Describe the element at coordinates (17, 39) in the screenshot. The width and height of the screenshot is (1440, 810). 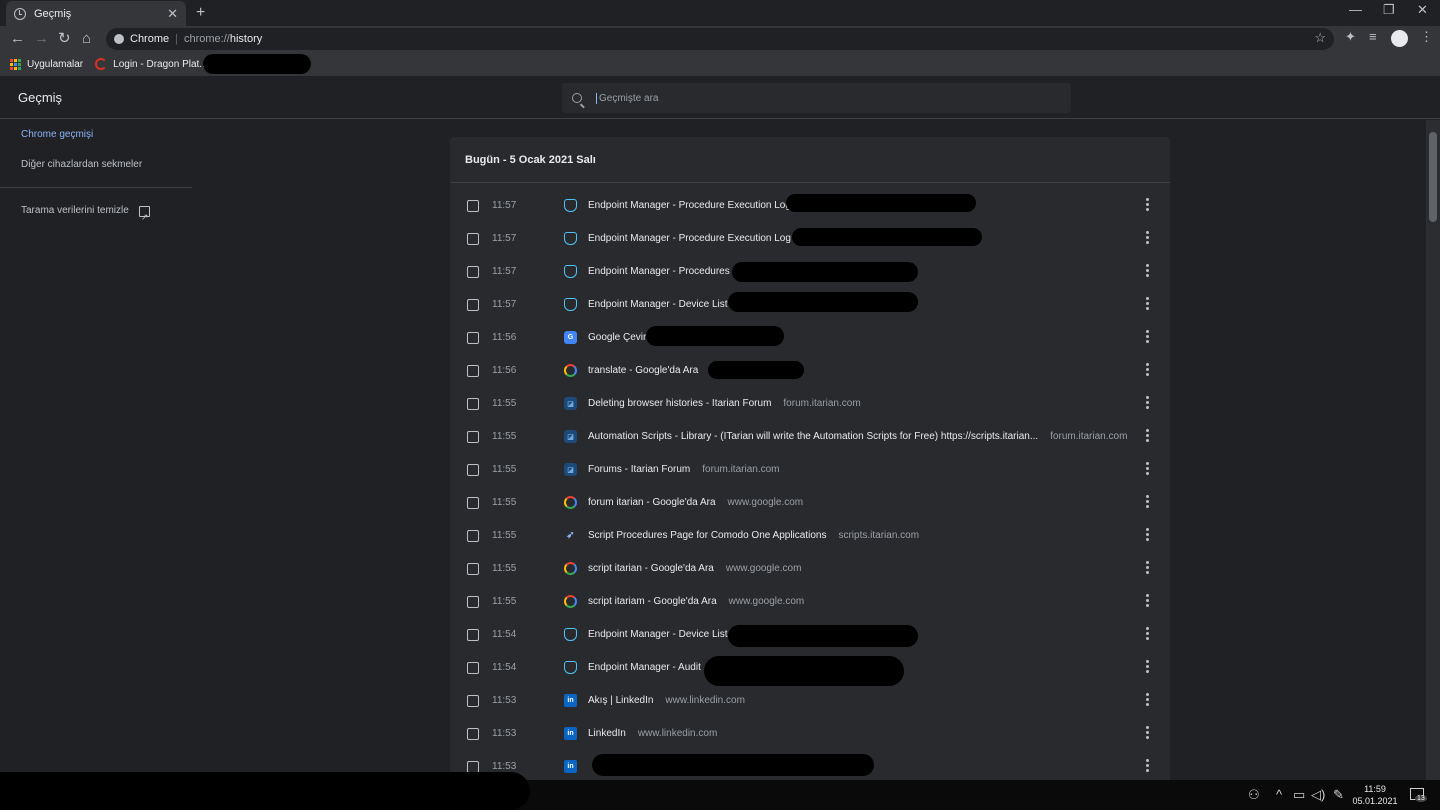
I see `back-button: ←` at that location.